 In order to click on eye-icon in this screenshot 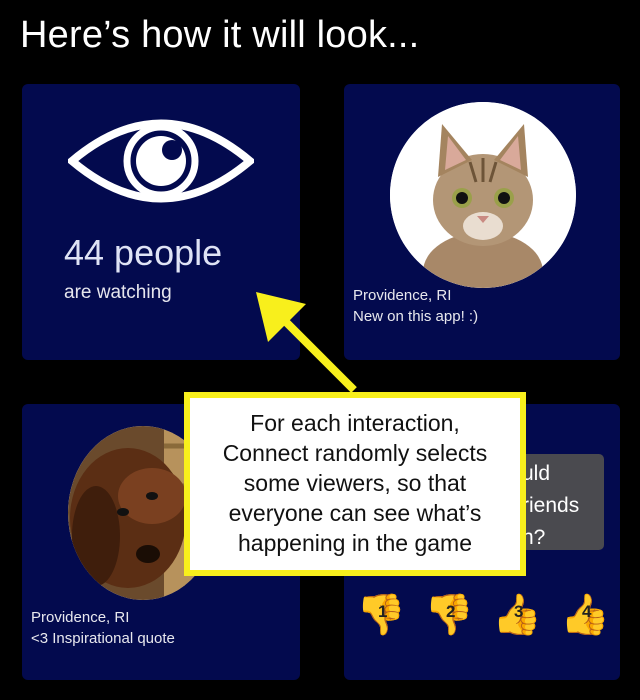, I will do `click(161, 161)`.